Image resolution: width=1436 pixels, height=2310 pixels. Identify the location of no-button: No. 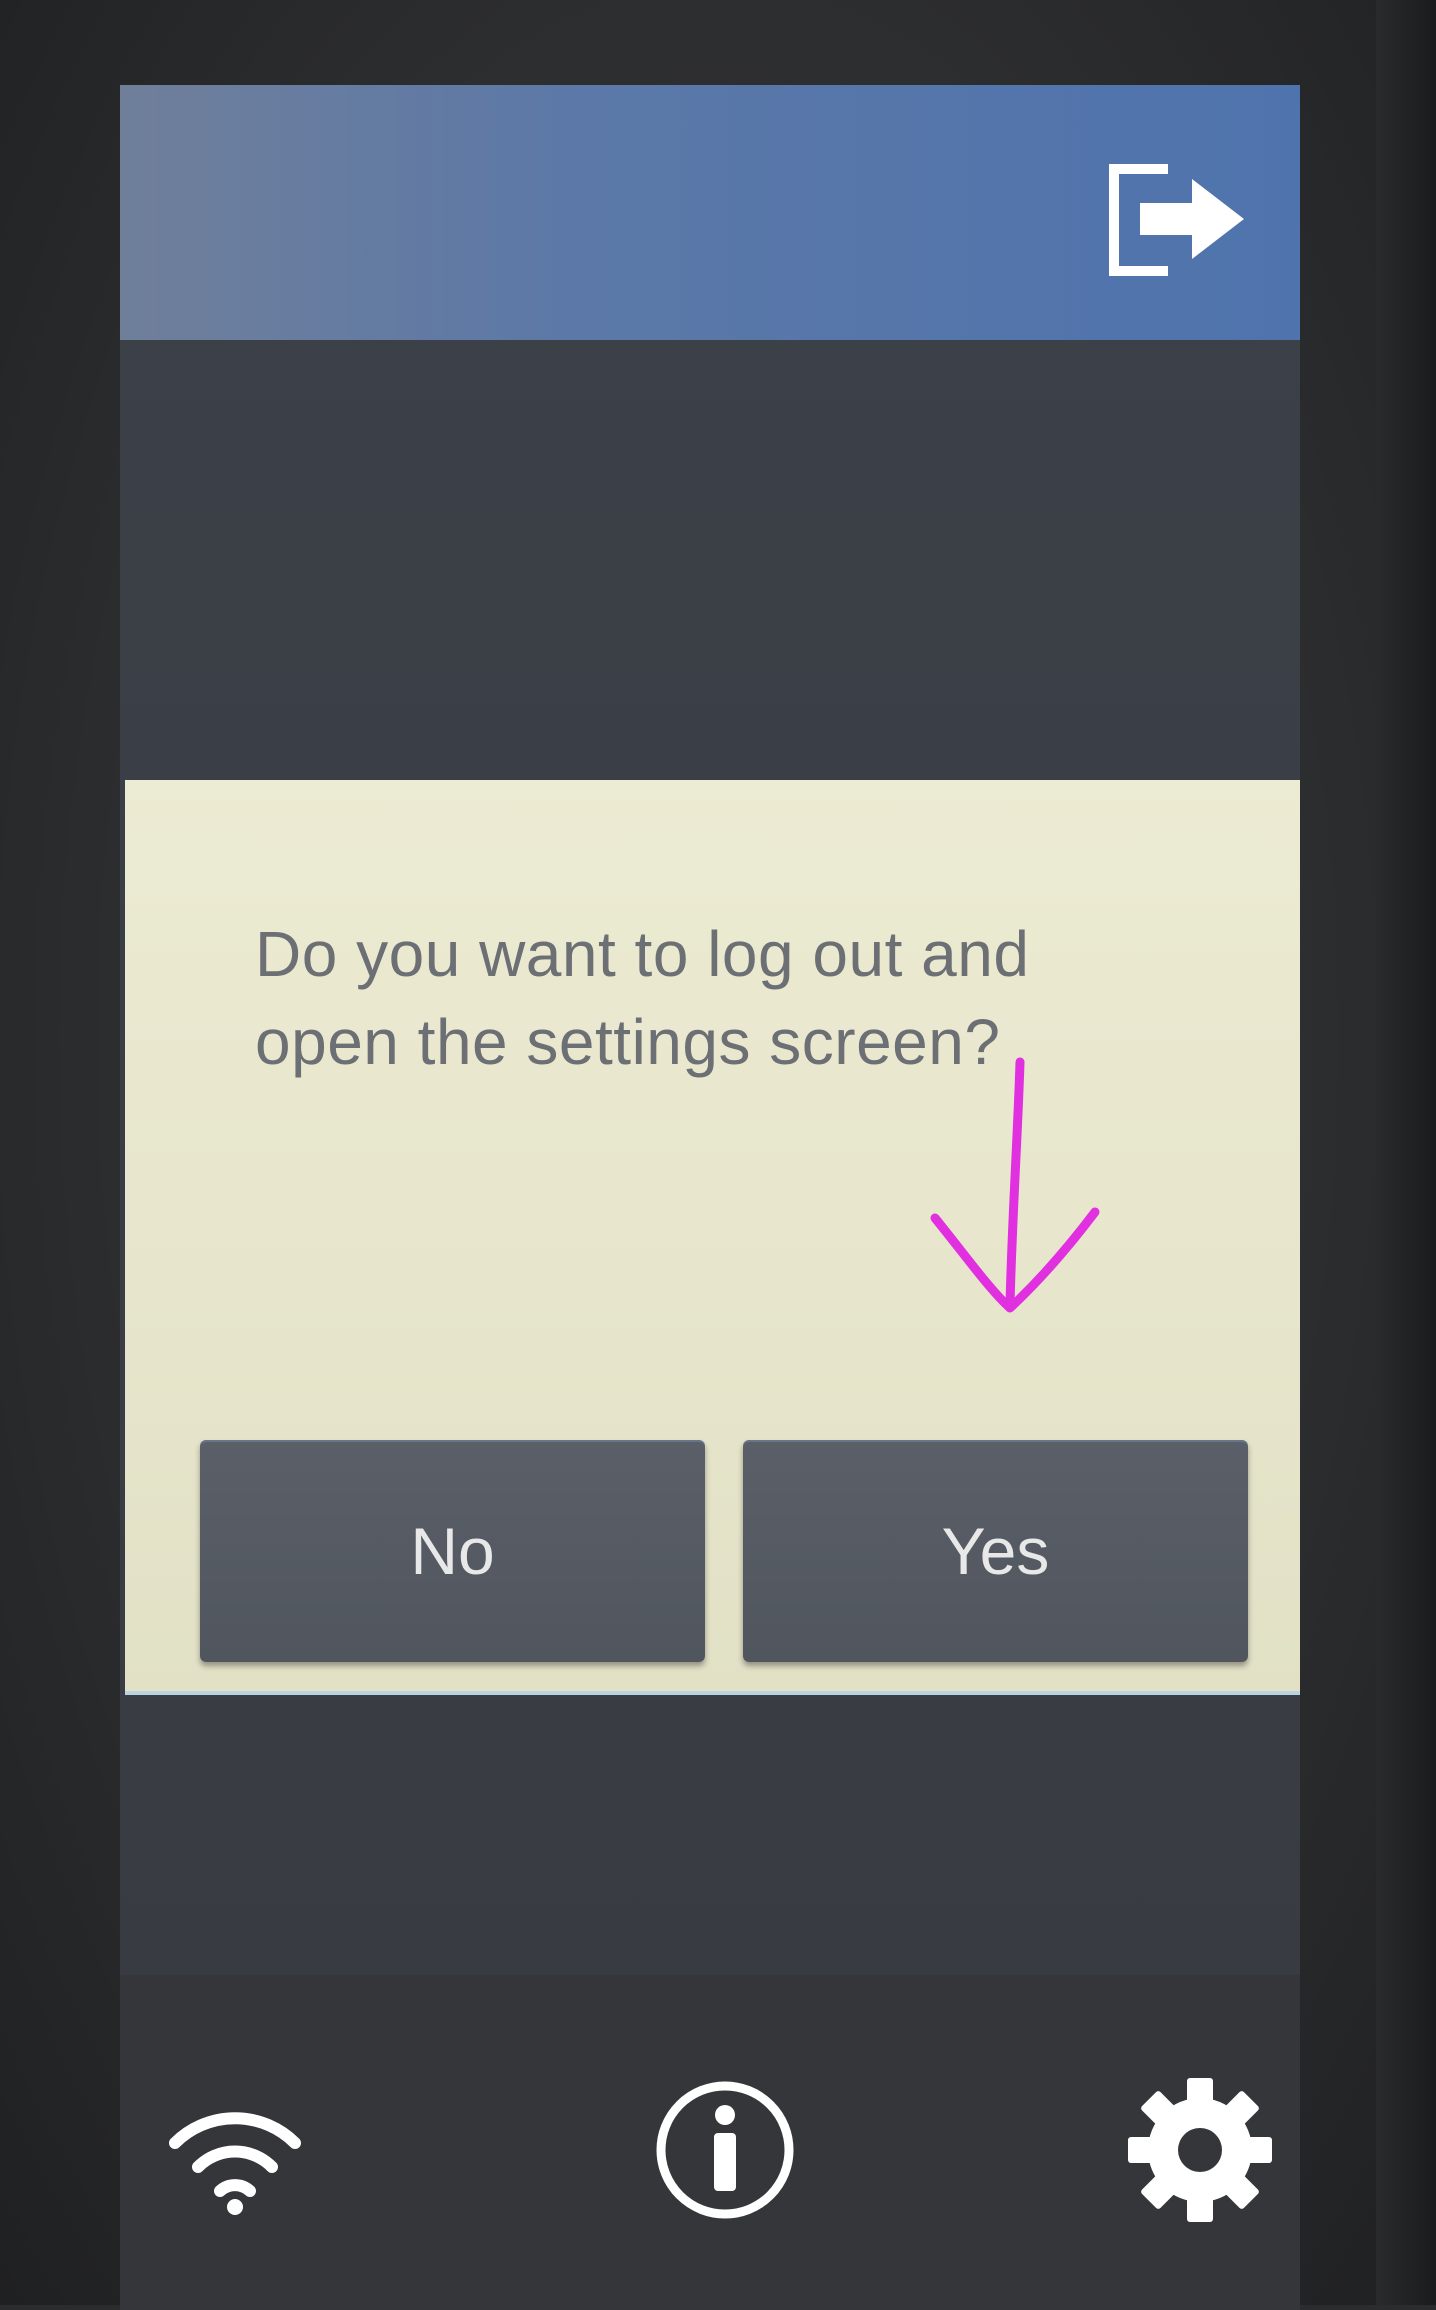
(452, 1551).